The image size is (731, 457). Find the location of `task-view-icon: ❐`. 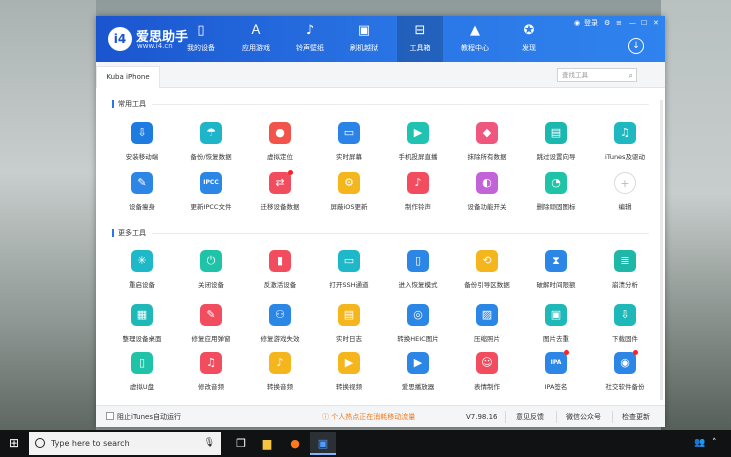

task-view-icon: ❐ is located at coordinates (241, 443).